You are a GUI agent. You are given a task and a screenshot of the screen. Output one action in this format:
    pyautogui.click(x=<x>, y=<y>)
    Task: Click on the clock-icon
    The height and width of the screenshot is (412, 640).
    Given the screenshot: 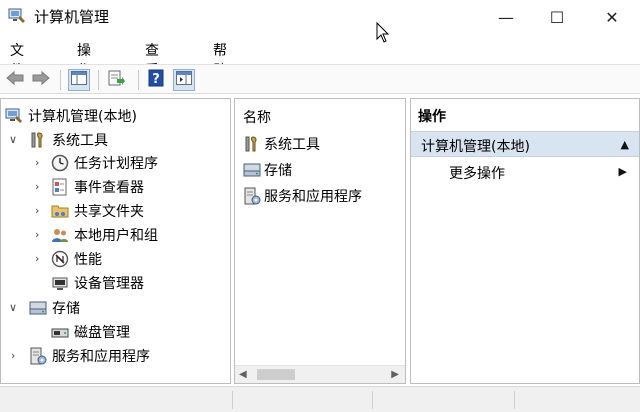 What is the action you would take?
    pyautogui.click(x=60, y=163)
    